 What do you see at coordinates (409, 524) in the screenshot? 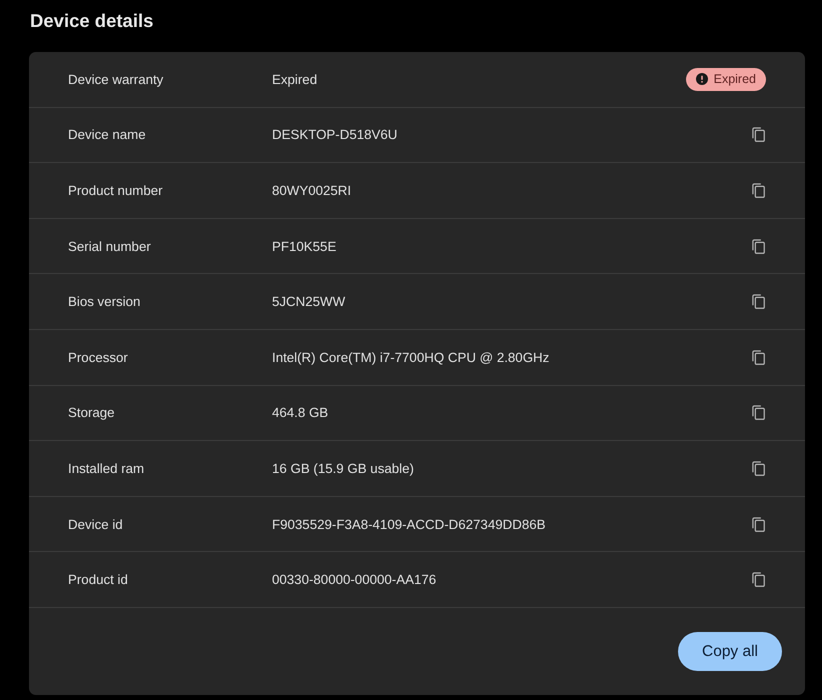
I see `field-value: F9035529-F3A8-4109-ACCD-D627349DD86B` at bounding box center [409, 524].